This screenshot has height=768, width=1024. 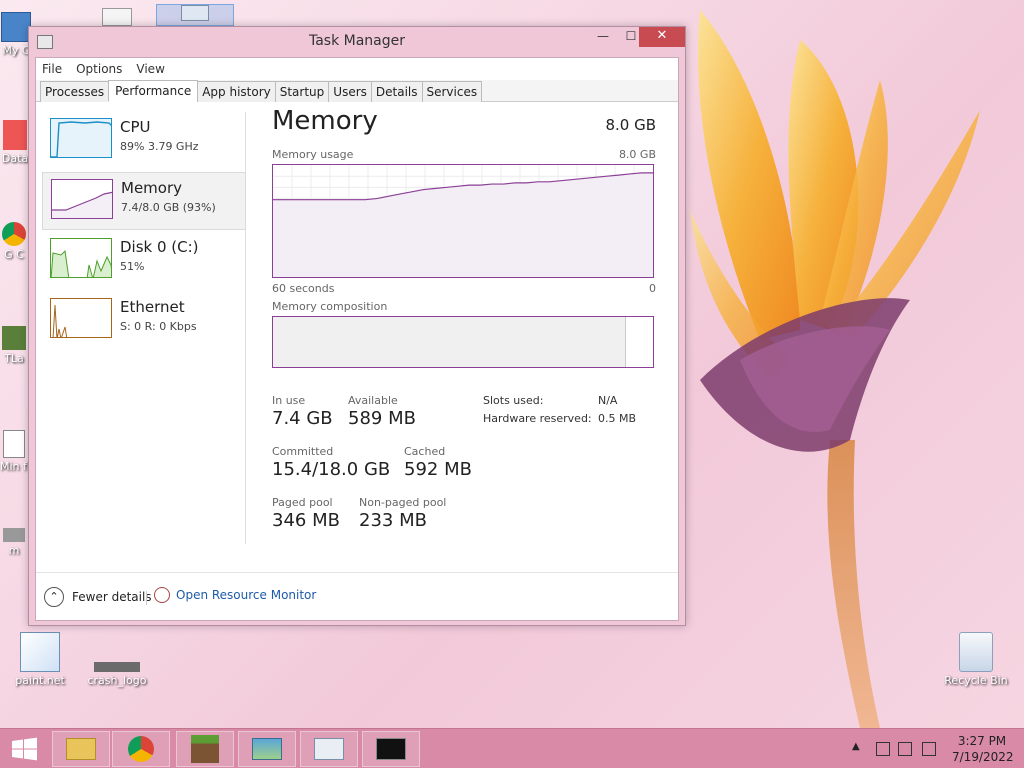 I want to click on desktop-icon-recycle-bin: Recycle Bin, so click(x=976, y=659).